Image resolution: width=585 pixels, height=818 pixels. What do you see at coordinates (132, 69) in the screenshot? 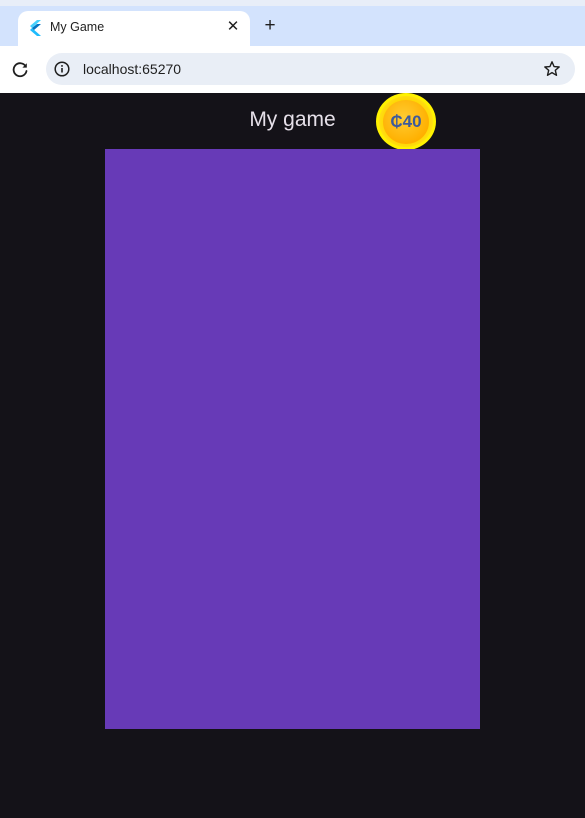
I see `url-text: localhost:65270` at bounding box center [132, 69].